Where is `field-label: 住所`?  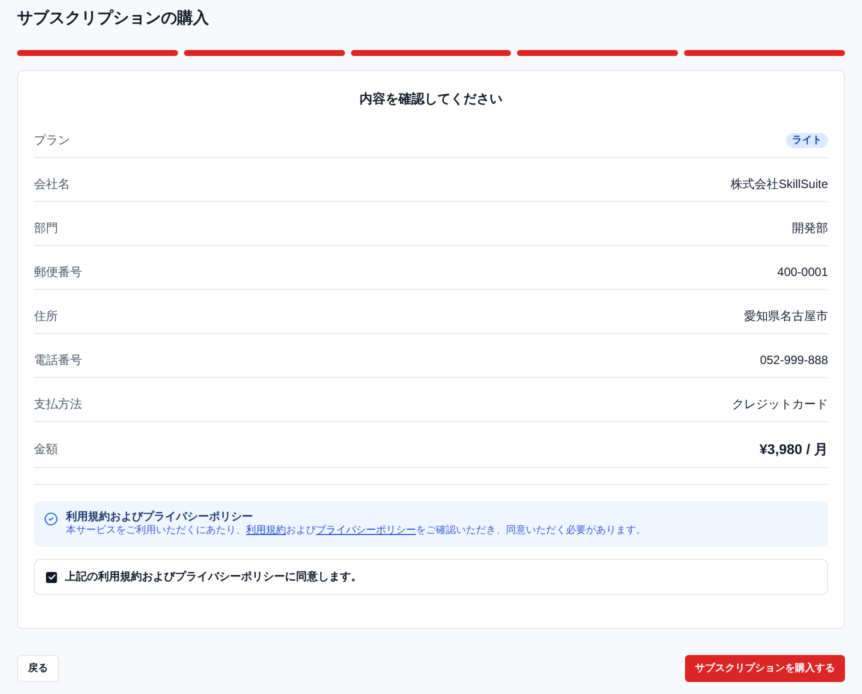 field-label: 住所 is located at coordinates (46, 316).